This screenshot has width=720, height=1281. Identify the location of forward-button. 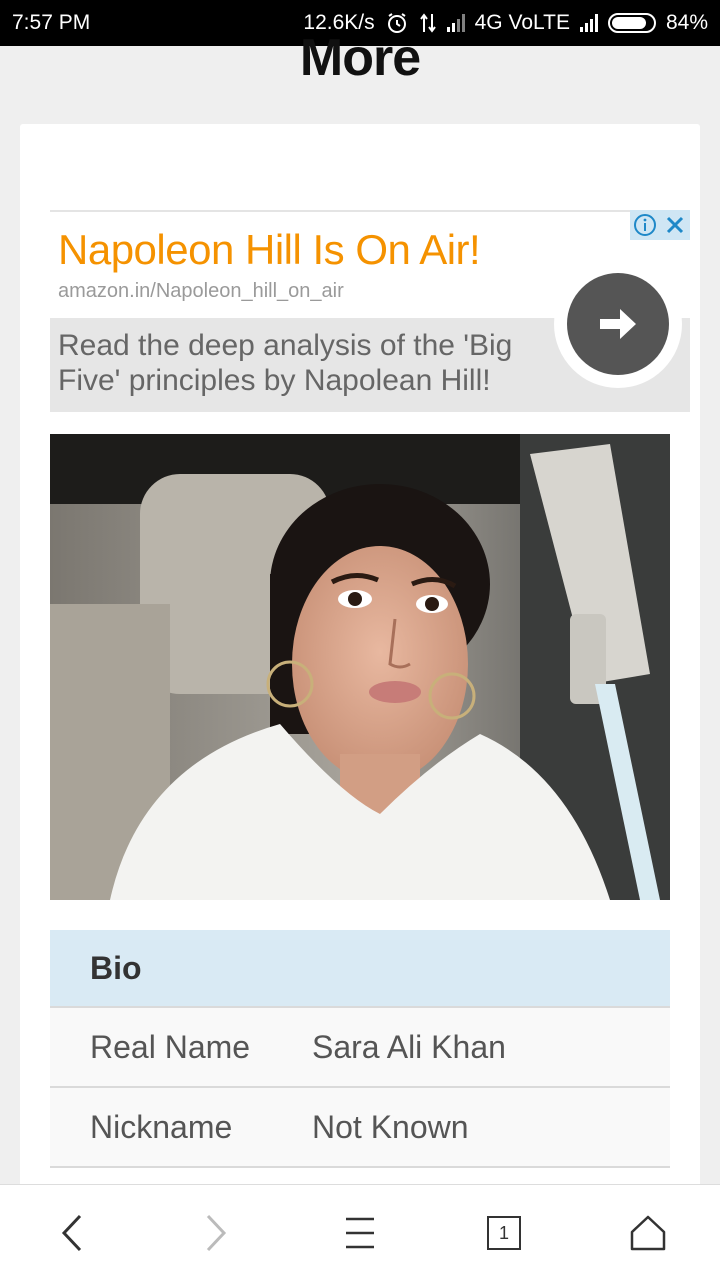
(216, 1233).